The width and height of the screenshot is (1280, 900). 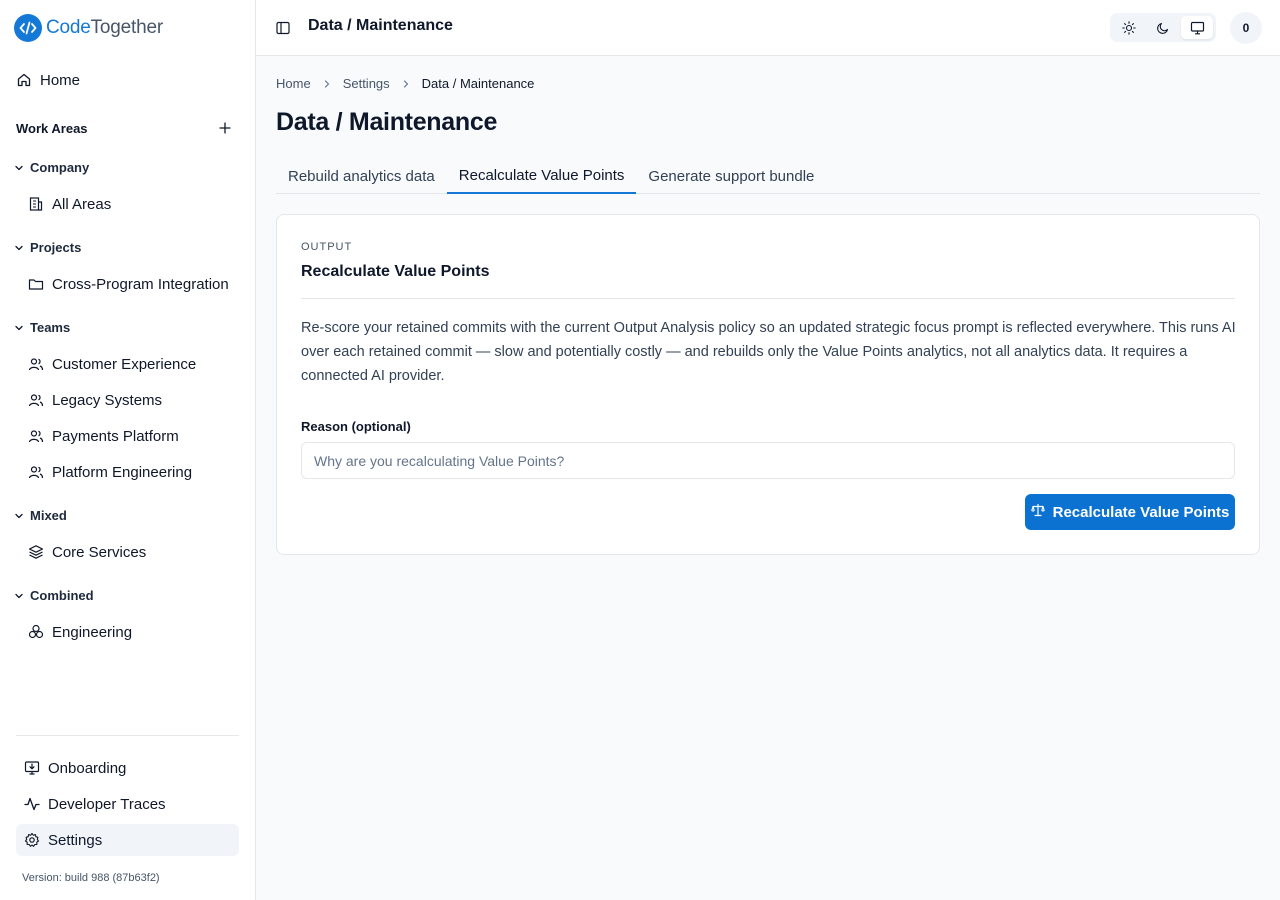 I want to click on group-label: Combined, so click(x=62, y=595).